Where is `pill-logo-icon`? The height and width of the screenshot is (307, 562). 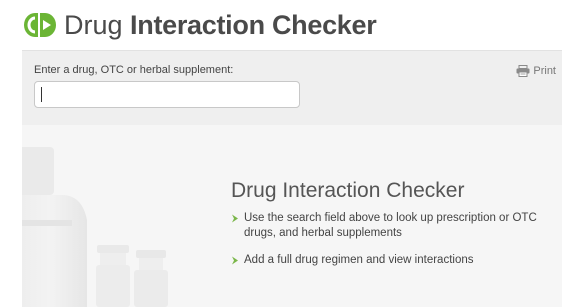
pill-logo-icon is located at coordinates (40, 25).